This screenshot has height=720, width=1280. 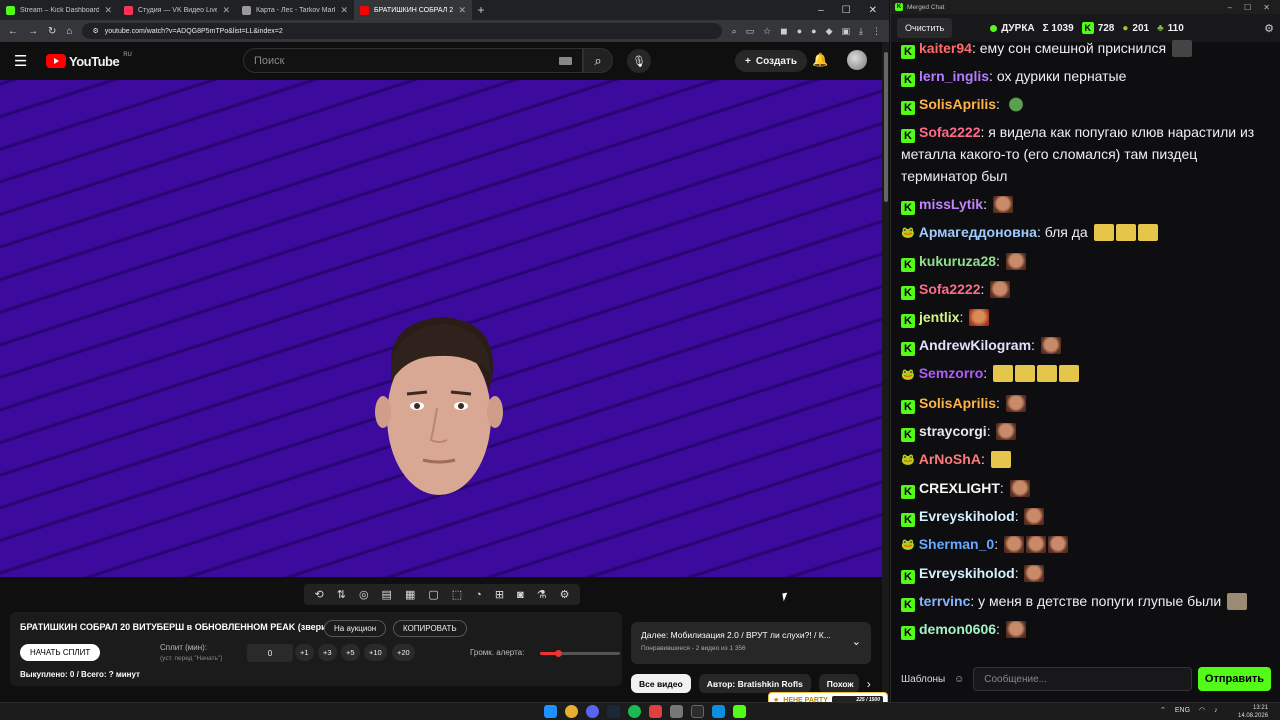 What do you see at coordinates (95, 31) in the screenshot?
I see `site-info-icon: ⚙` at bounding box center [95, 31].